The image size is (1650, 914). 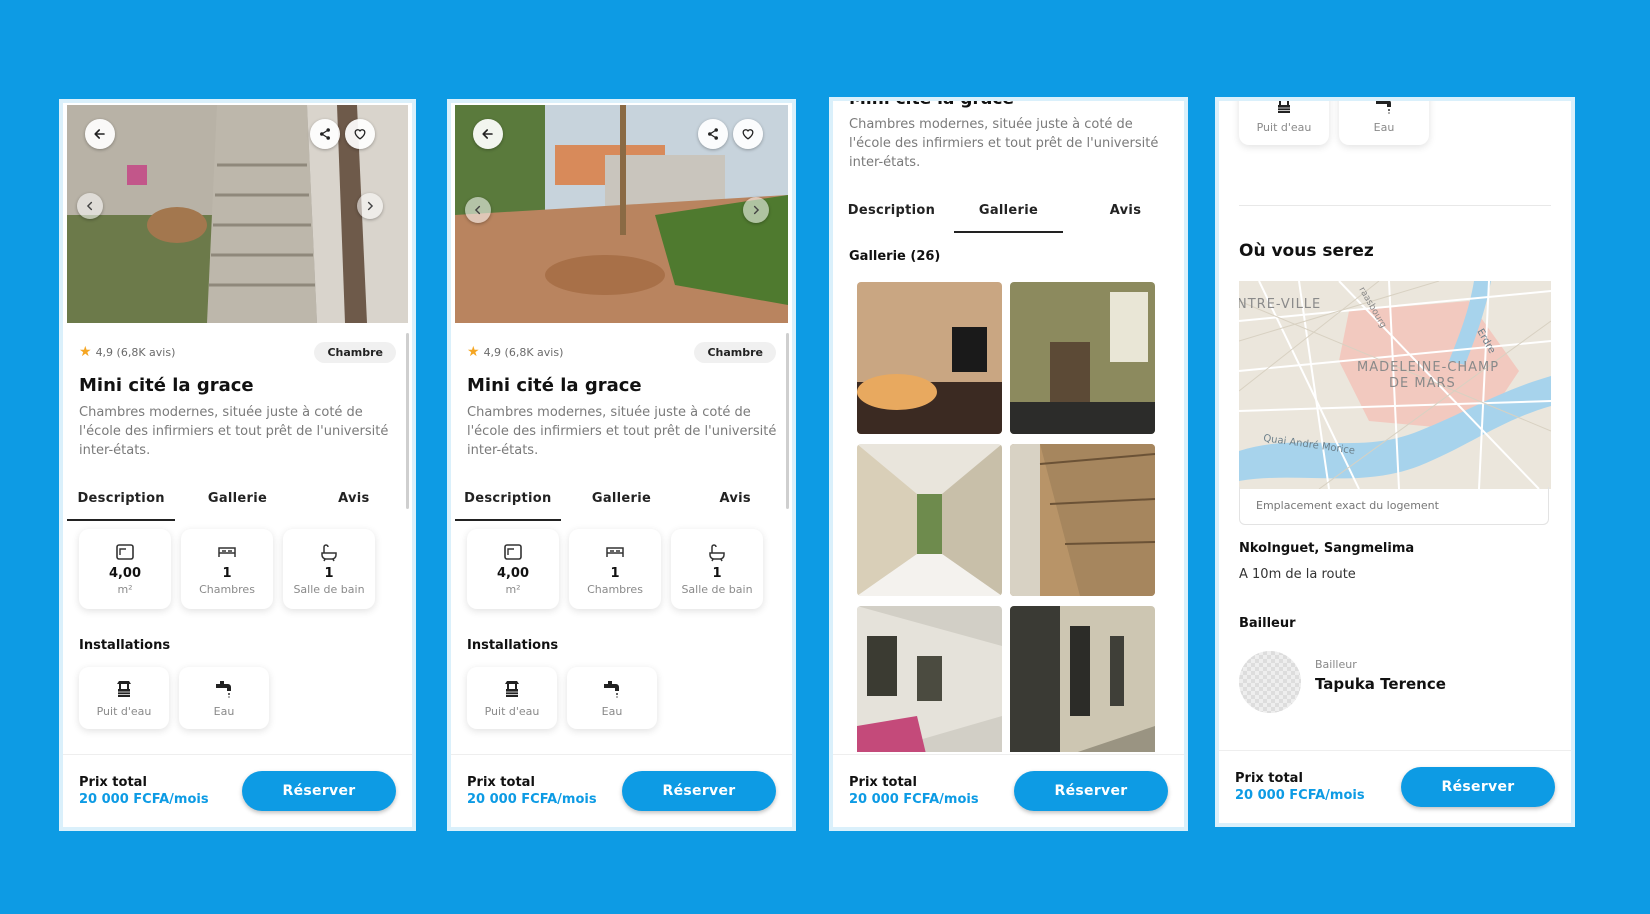 I want to click on landlord-name: Tapuka Terence, so click(x=1380, y=684).